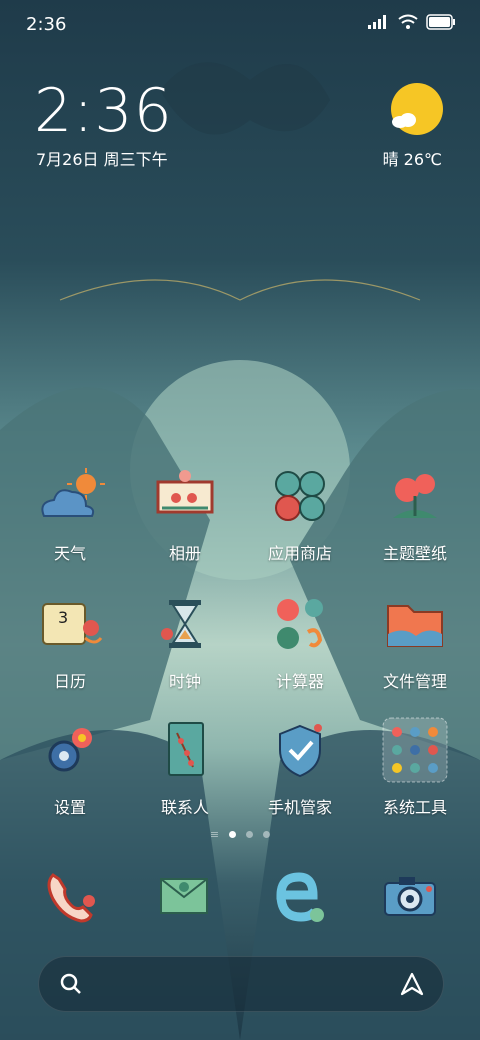 The width and height of the screenshot is (480, 1040). I want to click on messages-icon, so click(184, 896).